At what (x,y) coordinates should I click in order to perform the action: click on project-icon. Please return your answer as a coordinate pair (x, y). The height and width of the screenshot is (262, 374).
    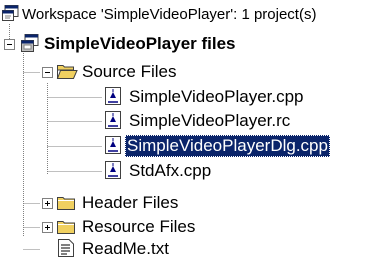
    Looking at the image, I should click on (30, 43).